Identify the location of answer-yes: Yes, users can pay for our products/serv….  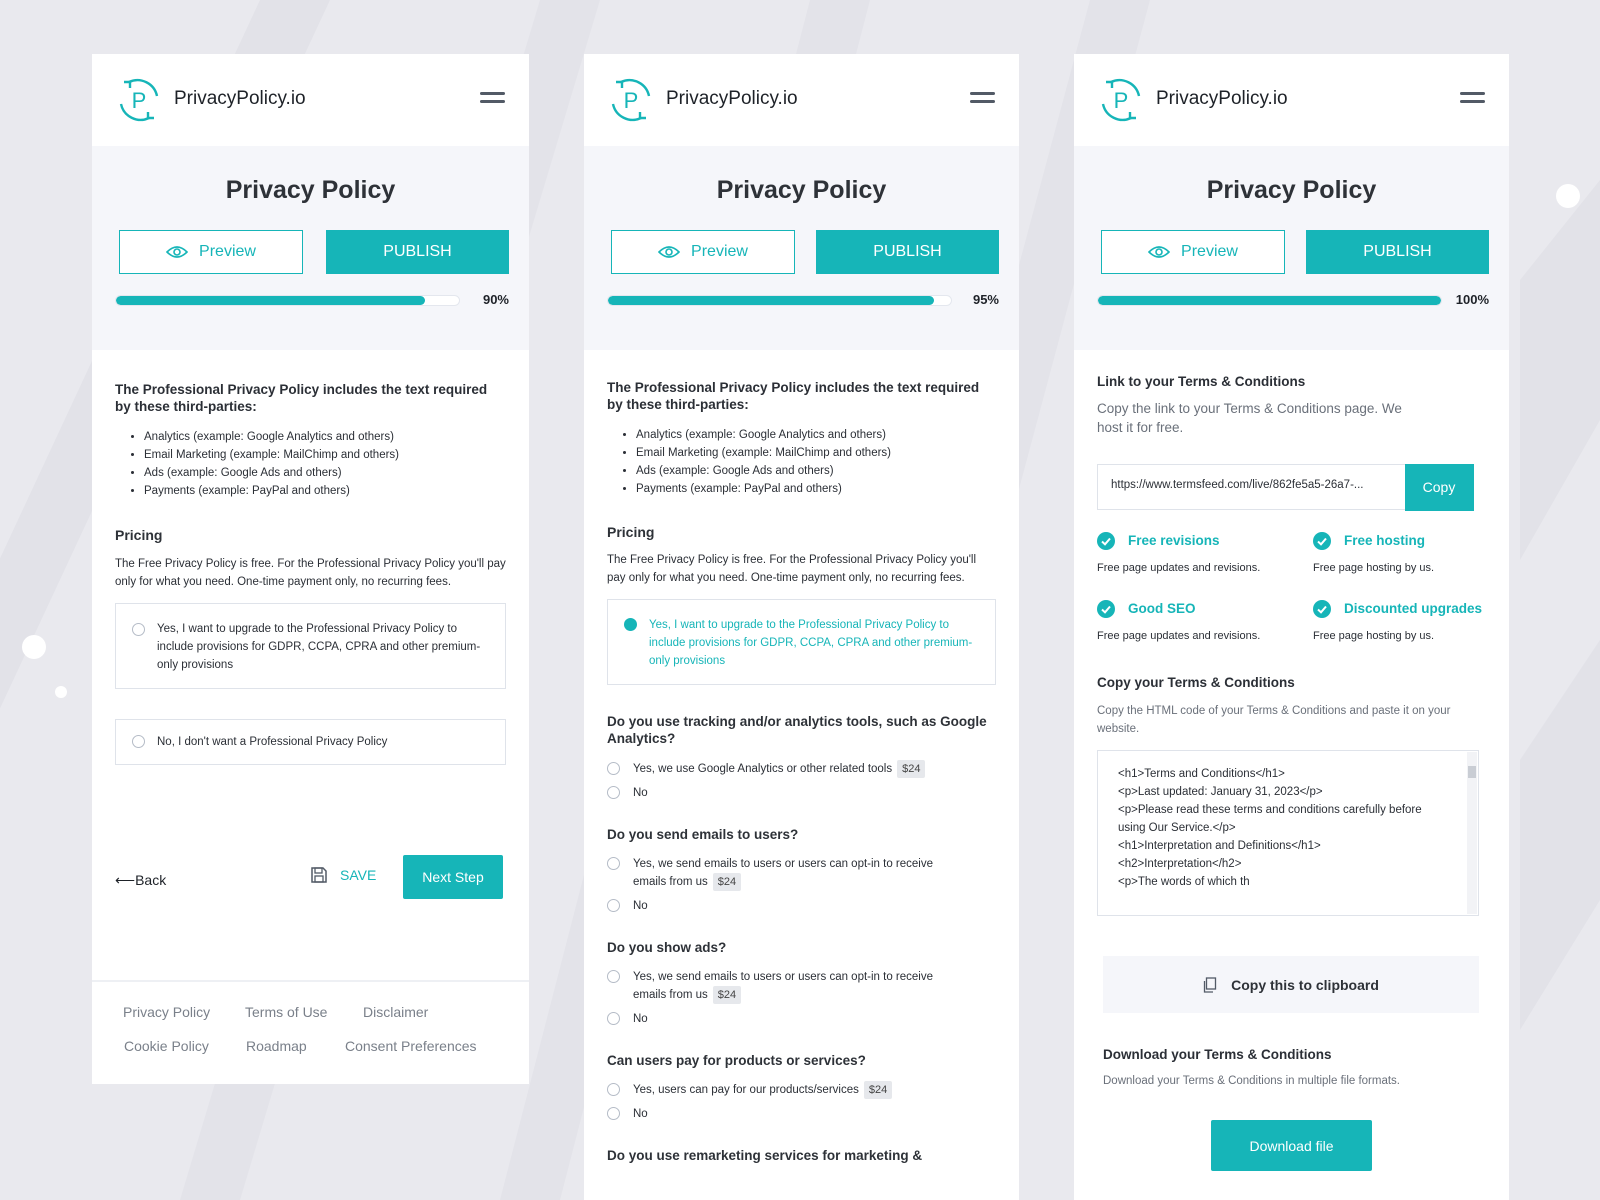
(801, 1090).